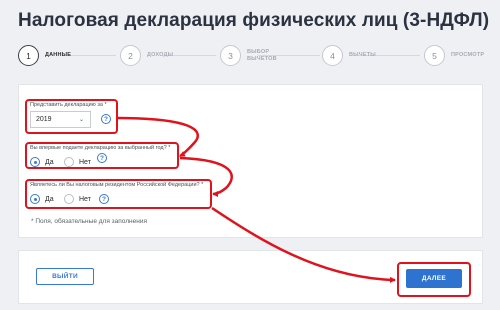 Image resolution: width=500 pixels, height=310 pixels. I want to click on step-label: ВЫБОР ВЫЧЕТОВ, so click(262, 55).